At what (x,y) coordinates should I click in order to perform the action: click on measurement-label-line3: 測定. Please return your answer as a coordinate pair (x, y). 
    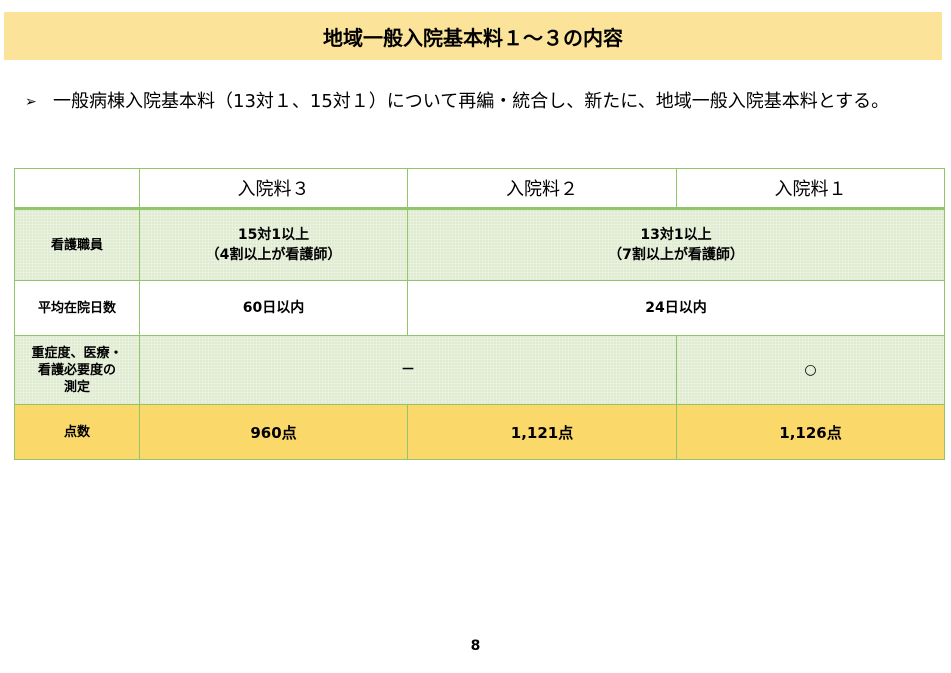
    Looking at the image, I should click on (76, 387).